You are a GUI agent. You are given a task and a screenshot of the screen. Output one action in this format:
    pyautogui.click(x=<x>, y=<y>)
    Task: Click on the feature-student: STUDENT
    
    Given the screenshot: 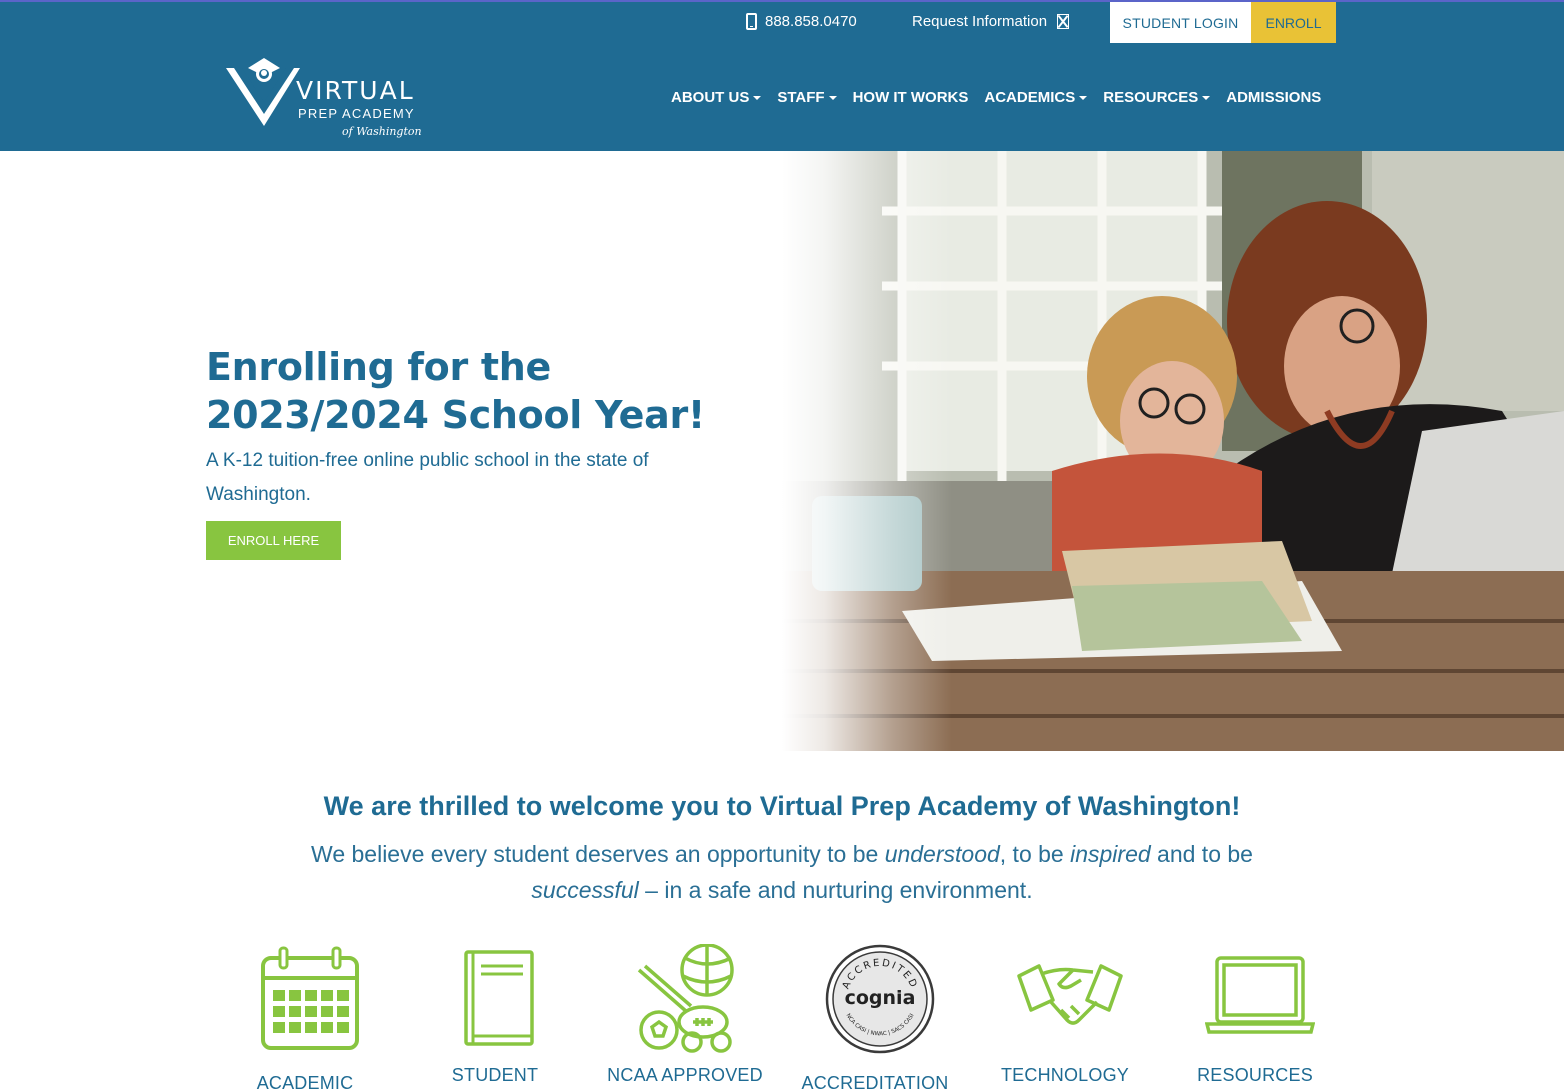 What is the action you would take?
    pyautogui.click(x=495, y=1015)
    